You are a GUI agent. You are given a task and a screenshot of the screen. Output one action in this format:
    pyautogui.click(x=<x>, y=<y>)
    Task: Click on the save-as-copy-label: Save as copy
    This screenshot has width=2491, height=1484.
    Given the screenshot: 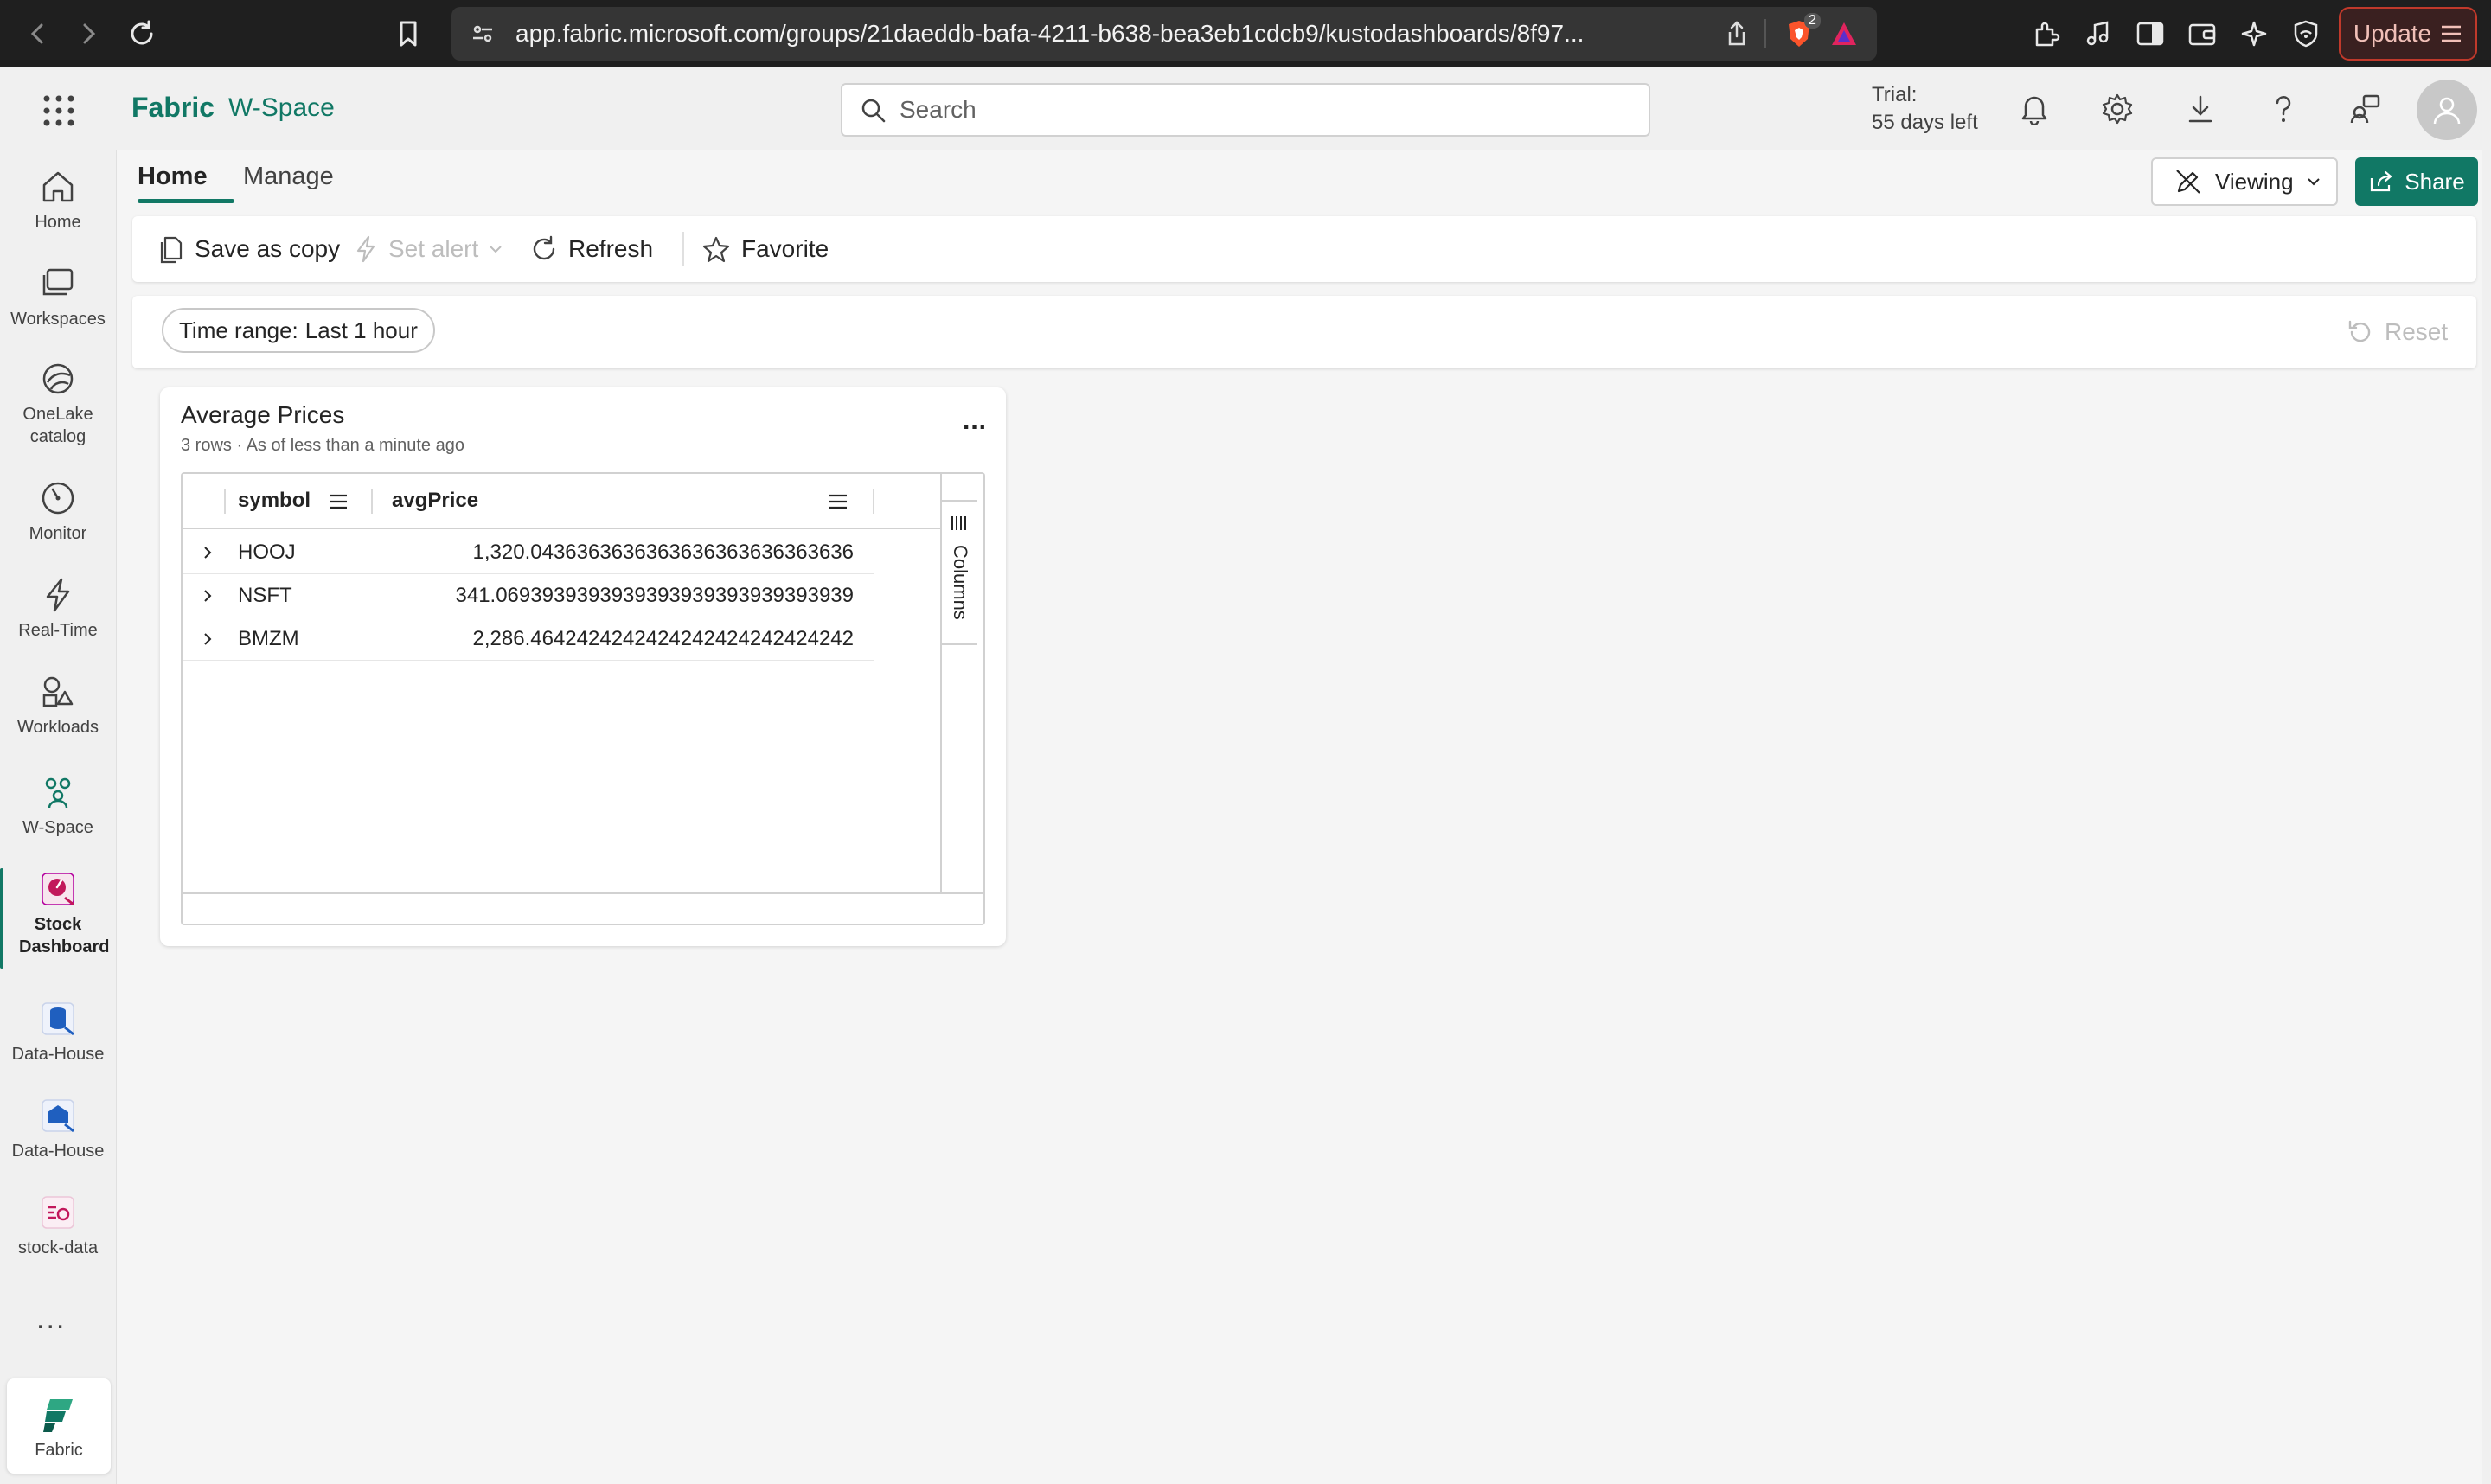 What is the action you would take?
    pyautogui.click(x=268, y=248)
    